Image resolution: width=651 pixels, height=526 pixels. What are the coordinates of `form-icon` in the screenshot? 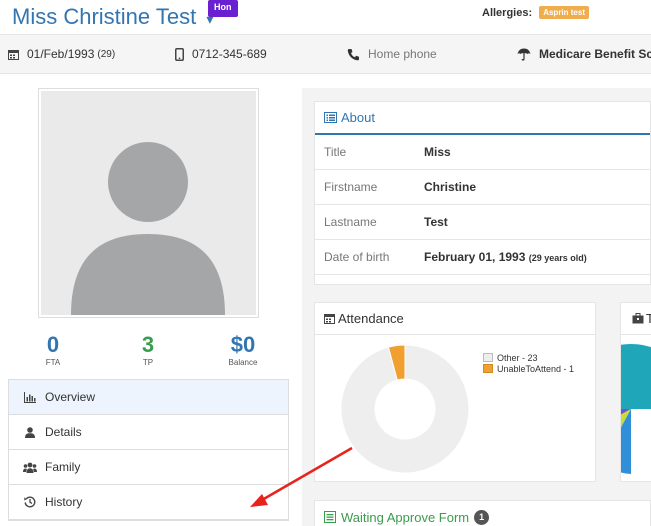 It's located at (330, 517).